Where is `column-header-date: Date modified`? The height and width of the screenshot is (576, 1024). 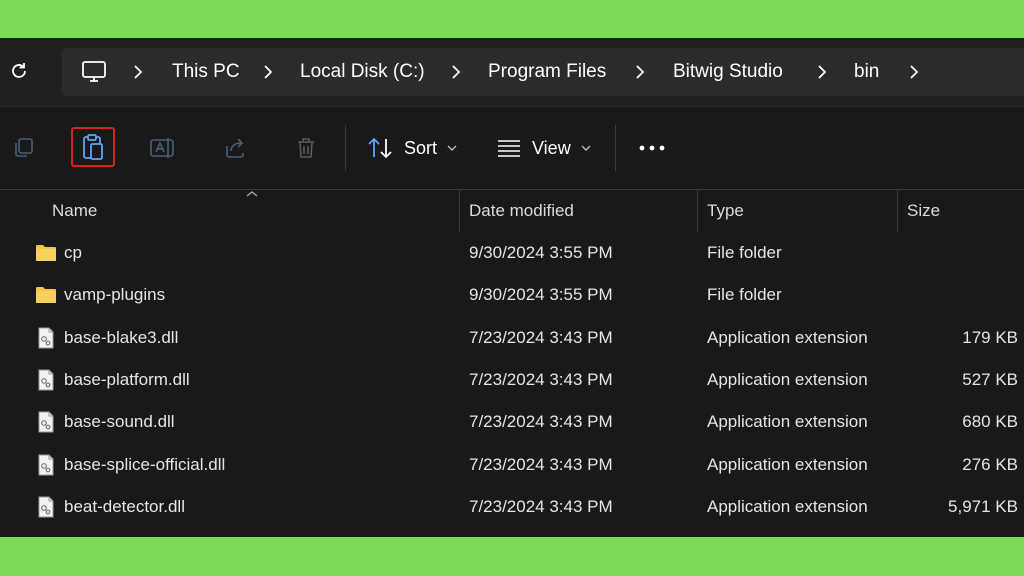
column-header-date: Date modified is located at coordinates (521, 211).